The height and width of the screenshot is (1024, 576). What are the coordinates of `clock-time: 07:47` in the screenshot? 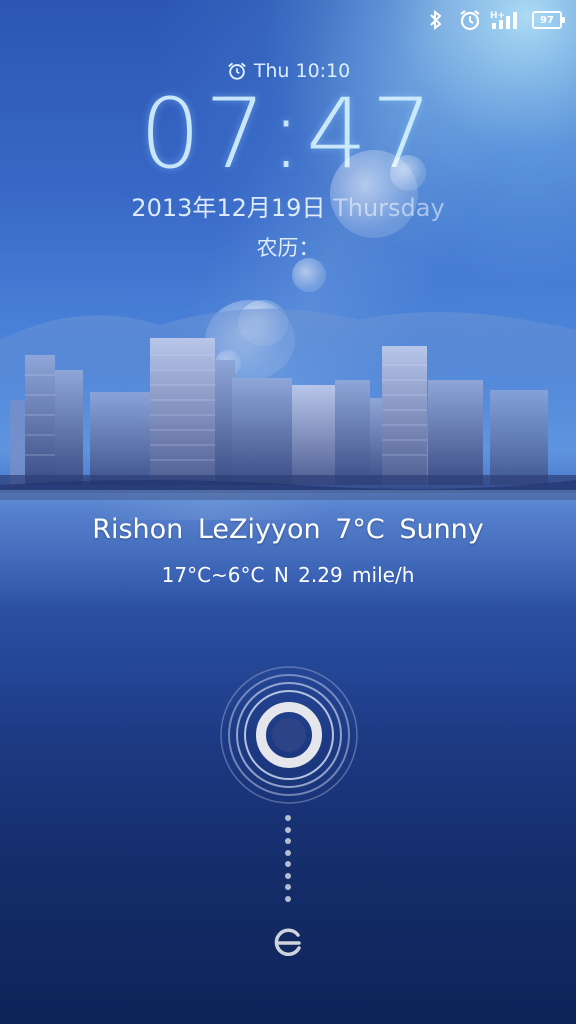 It's located at (288, 134).